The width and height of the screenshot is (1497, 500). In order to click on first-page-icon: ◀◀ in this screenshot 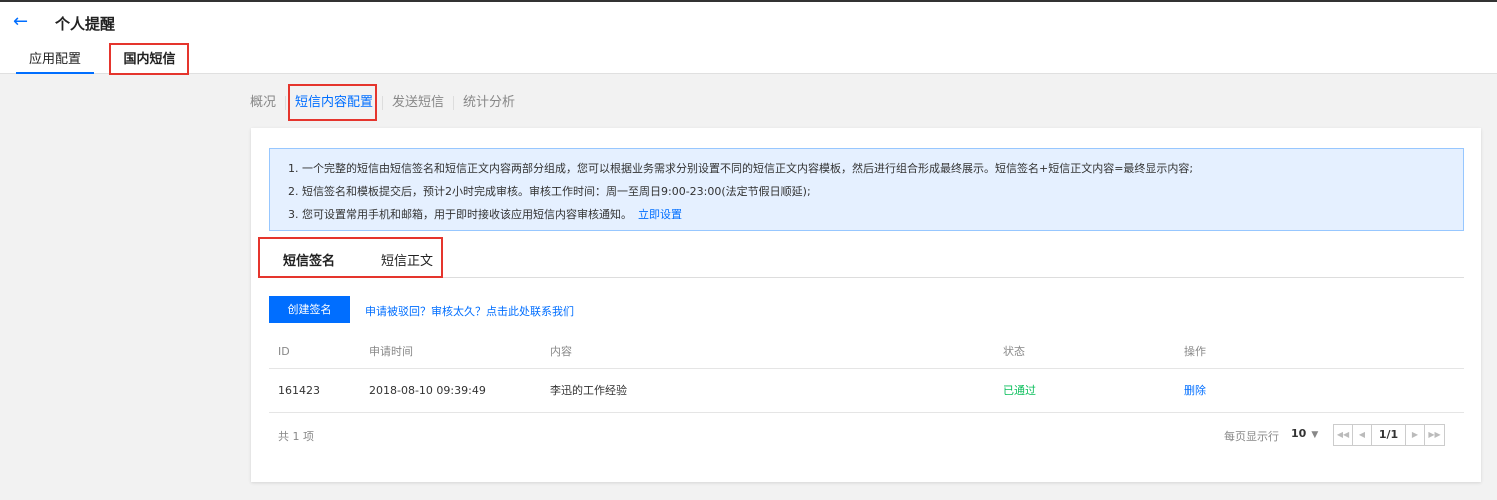, I will do `click(1343, 435)`.